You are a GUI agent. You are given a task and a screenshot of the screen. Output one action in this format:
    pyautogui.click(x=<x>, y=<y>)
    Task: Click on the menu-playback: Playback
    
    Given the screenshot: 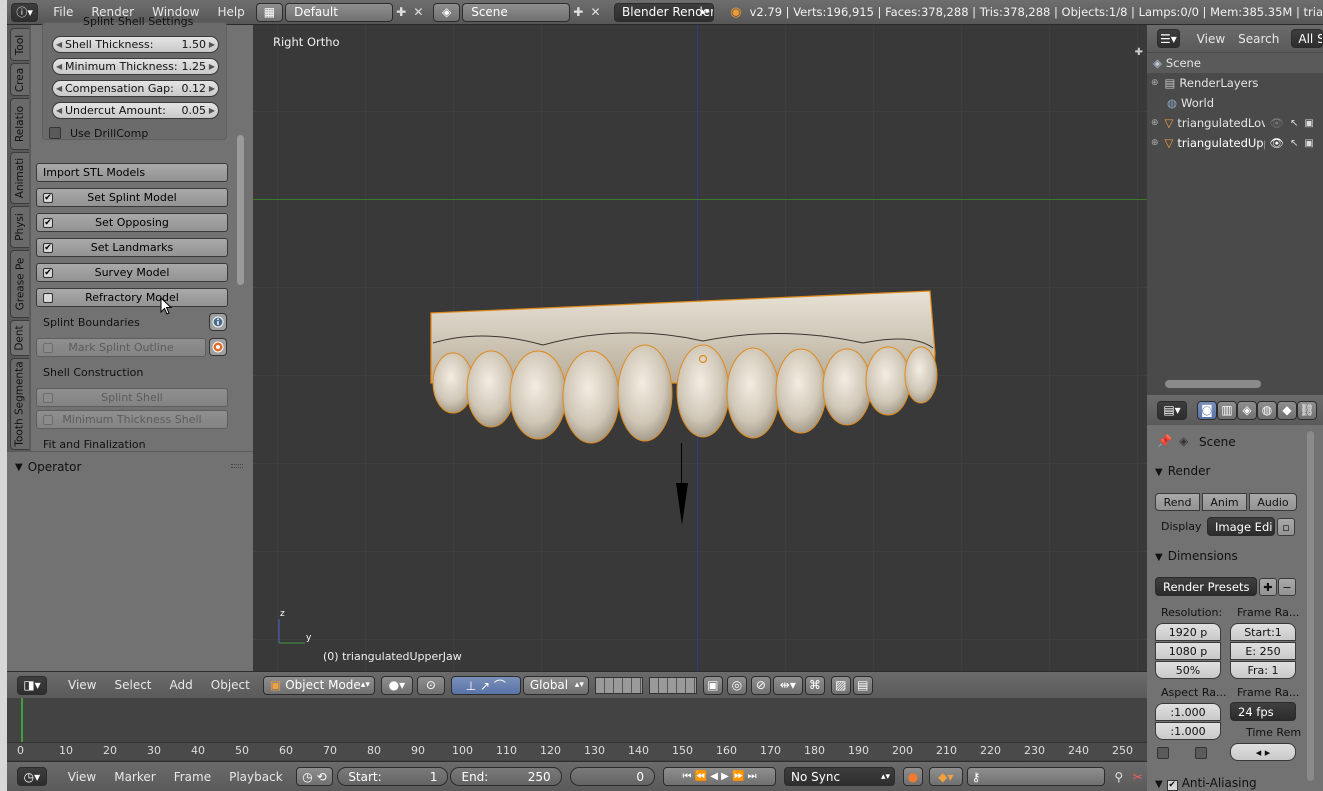 What is the action you would take?
    pyautogui.click(x=256, y=777)
    